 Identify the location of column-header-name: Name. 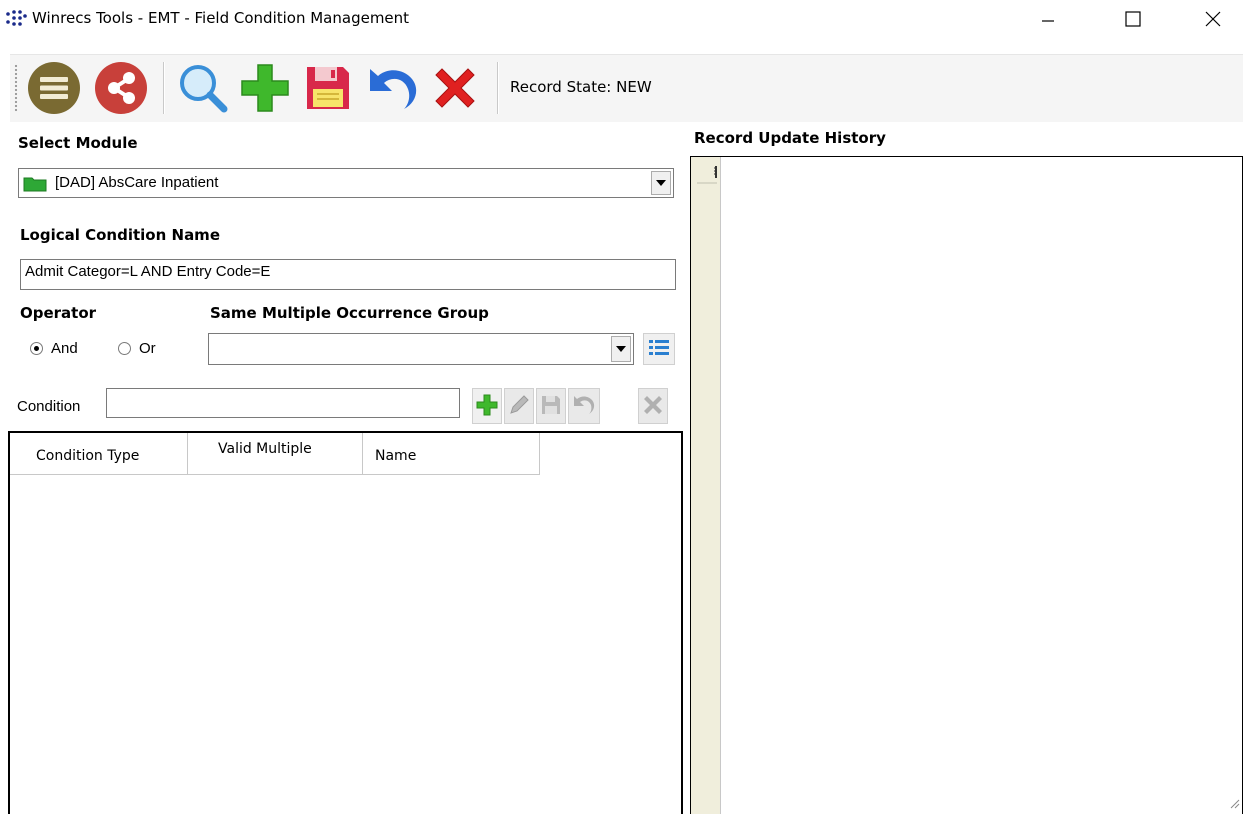
(451, 454).